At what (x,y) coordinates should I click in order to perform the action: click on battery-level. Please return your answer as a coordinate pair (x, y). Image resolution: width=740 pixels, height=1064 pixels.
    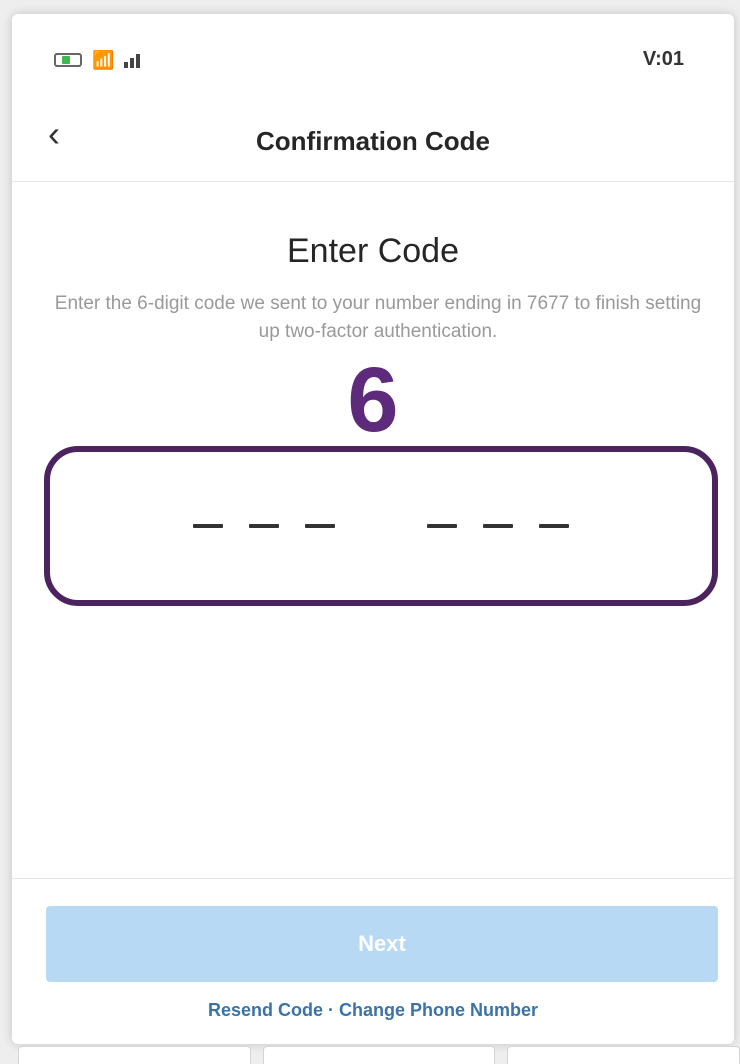
    Looking at the image, I should click on (66, 60).